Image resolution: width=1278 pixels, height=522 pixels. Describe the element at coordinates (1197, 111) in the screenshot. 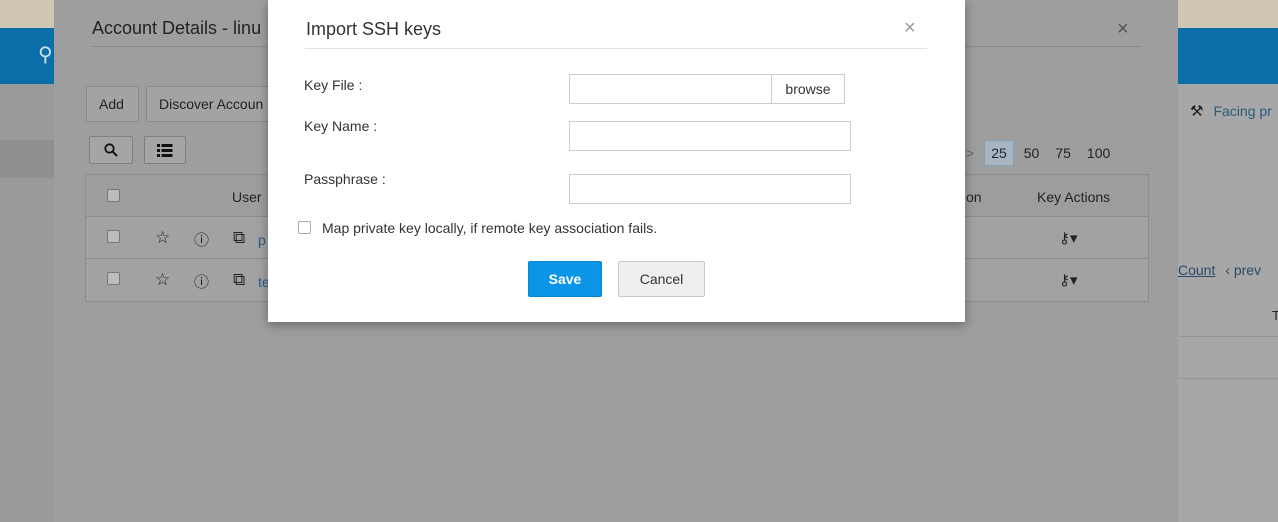

I see `tools-icon: ⚒` at that location.